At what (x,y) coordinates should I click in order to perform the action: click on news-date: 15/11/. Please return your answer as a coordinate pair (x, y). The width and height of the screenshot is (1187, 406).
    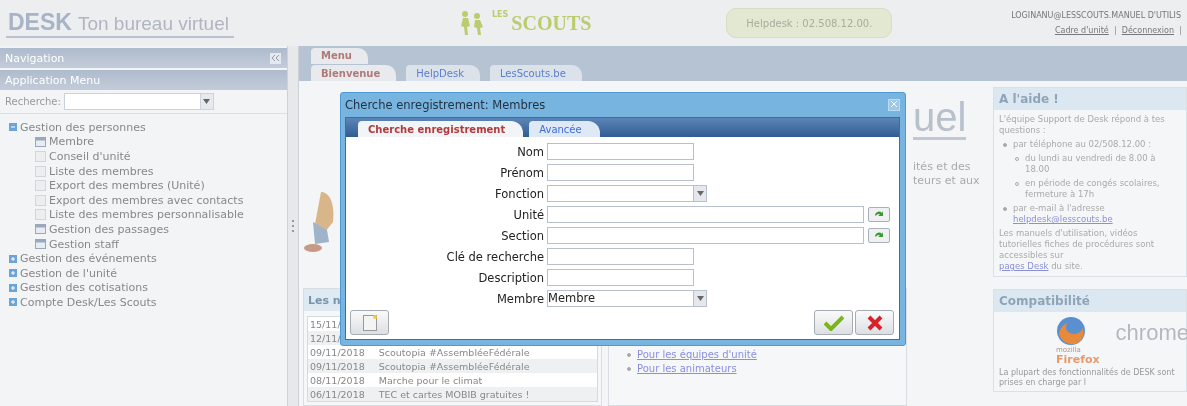
    Looking at the image, I should click on (325, 324).